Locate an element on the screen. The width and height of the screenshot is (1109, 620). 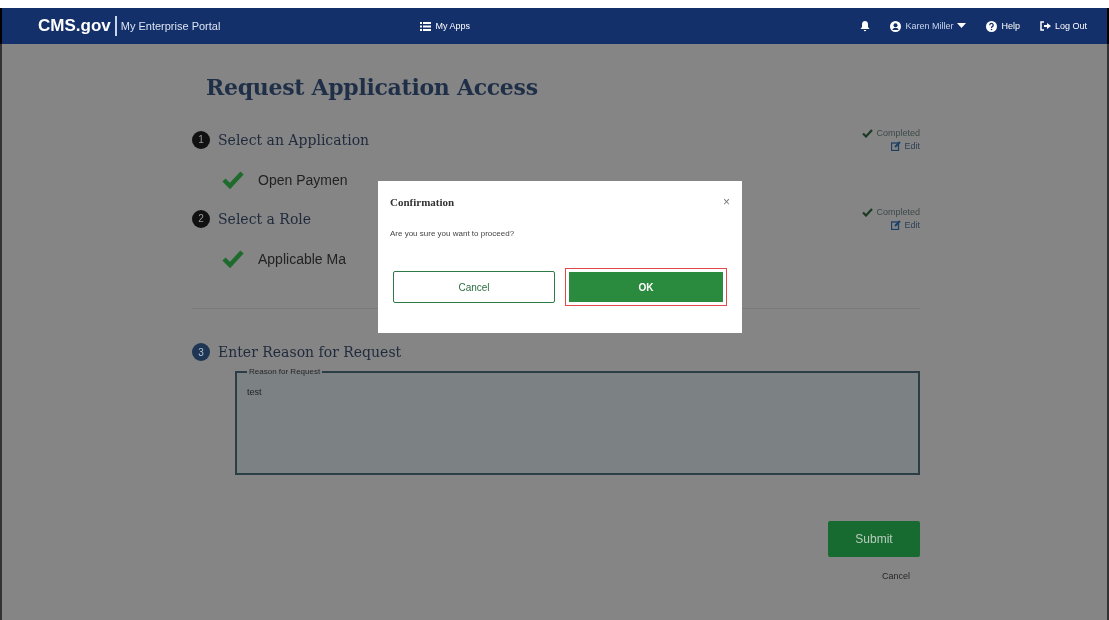
sign-out-icon is located at coordinates (1045, 26).